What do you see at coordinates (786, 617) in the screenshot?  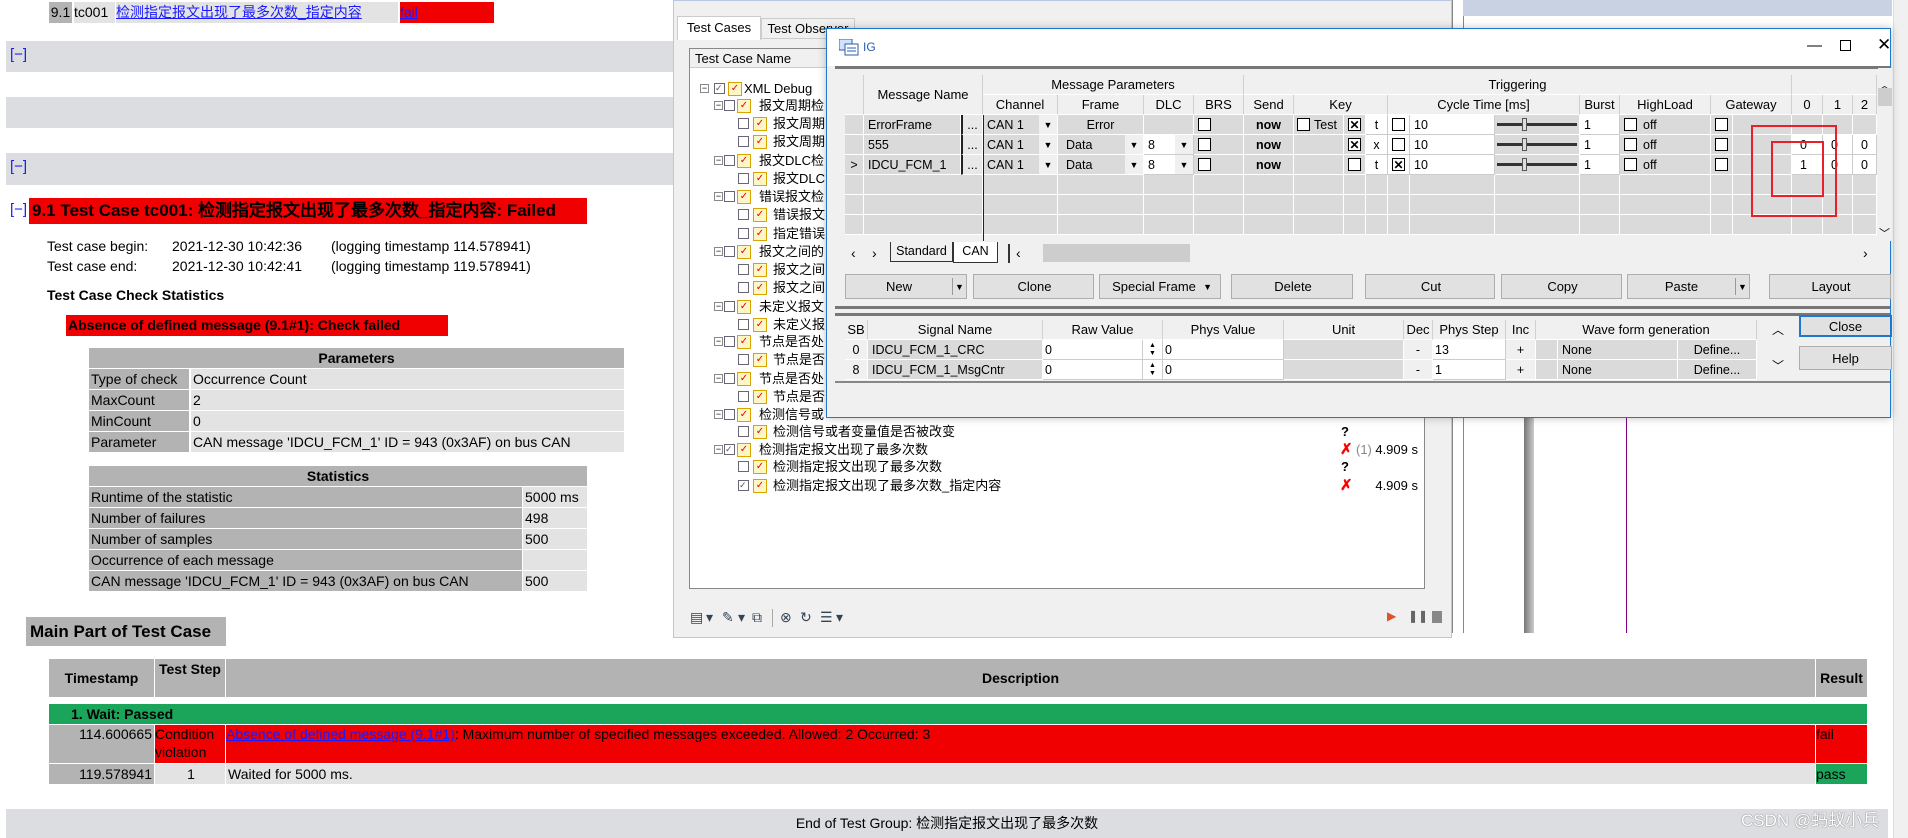 I see `toolbar-remove-icon: ⊗` at bounding box center [786, 617].